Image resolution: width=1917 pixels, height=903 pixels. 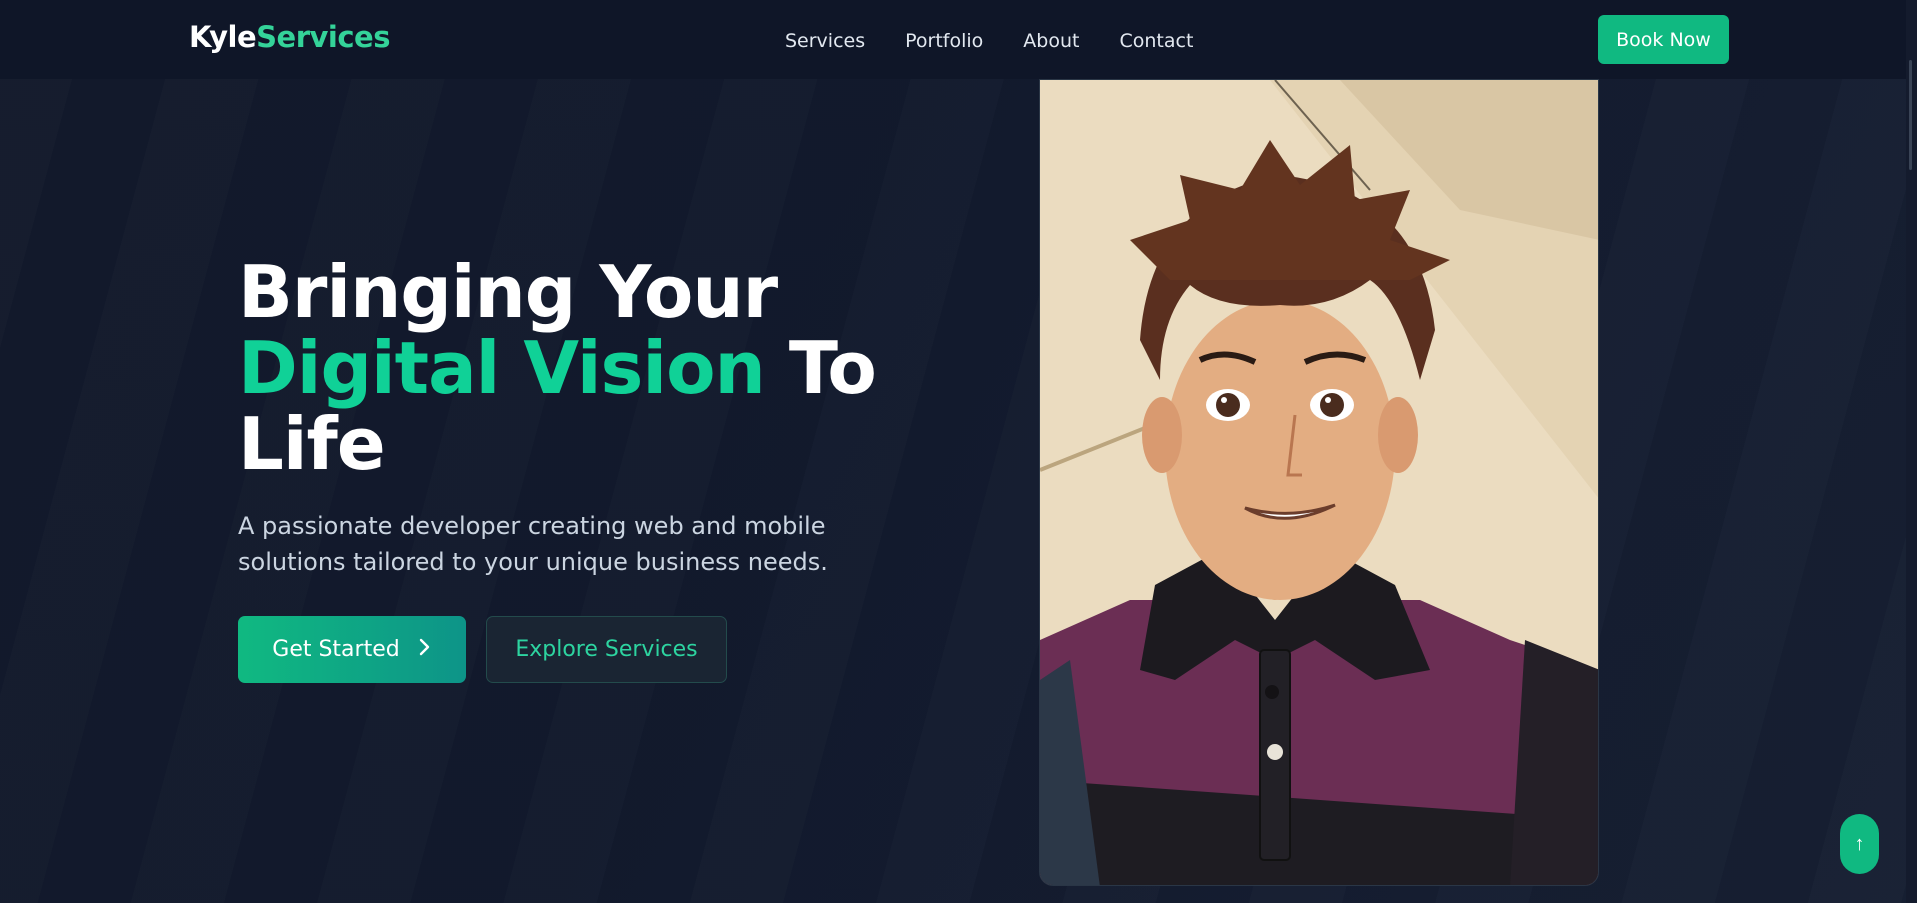 What do you see at coordinates (825, 41) in the screenshot?
I see `nav-link-services: Services` at bounding box center [825, 41].